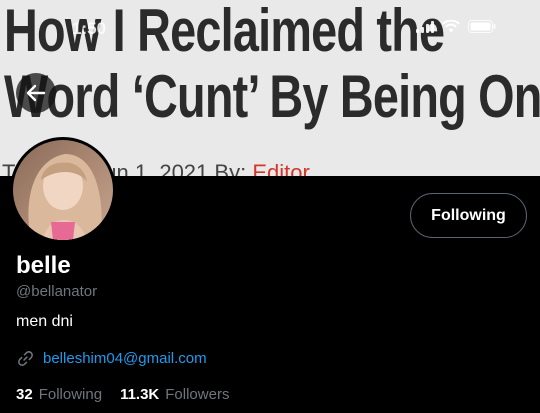  What do you see at coordinates (197, 394) in the screenshot?
I see `followers-label: Followers` at bounding box center [197, 394].